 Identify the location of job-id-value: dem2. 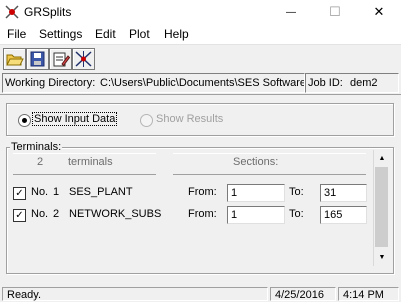
(364, 83).